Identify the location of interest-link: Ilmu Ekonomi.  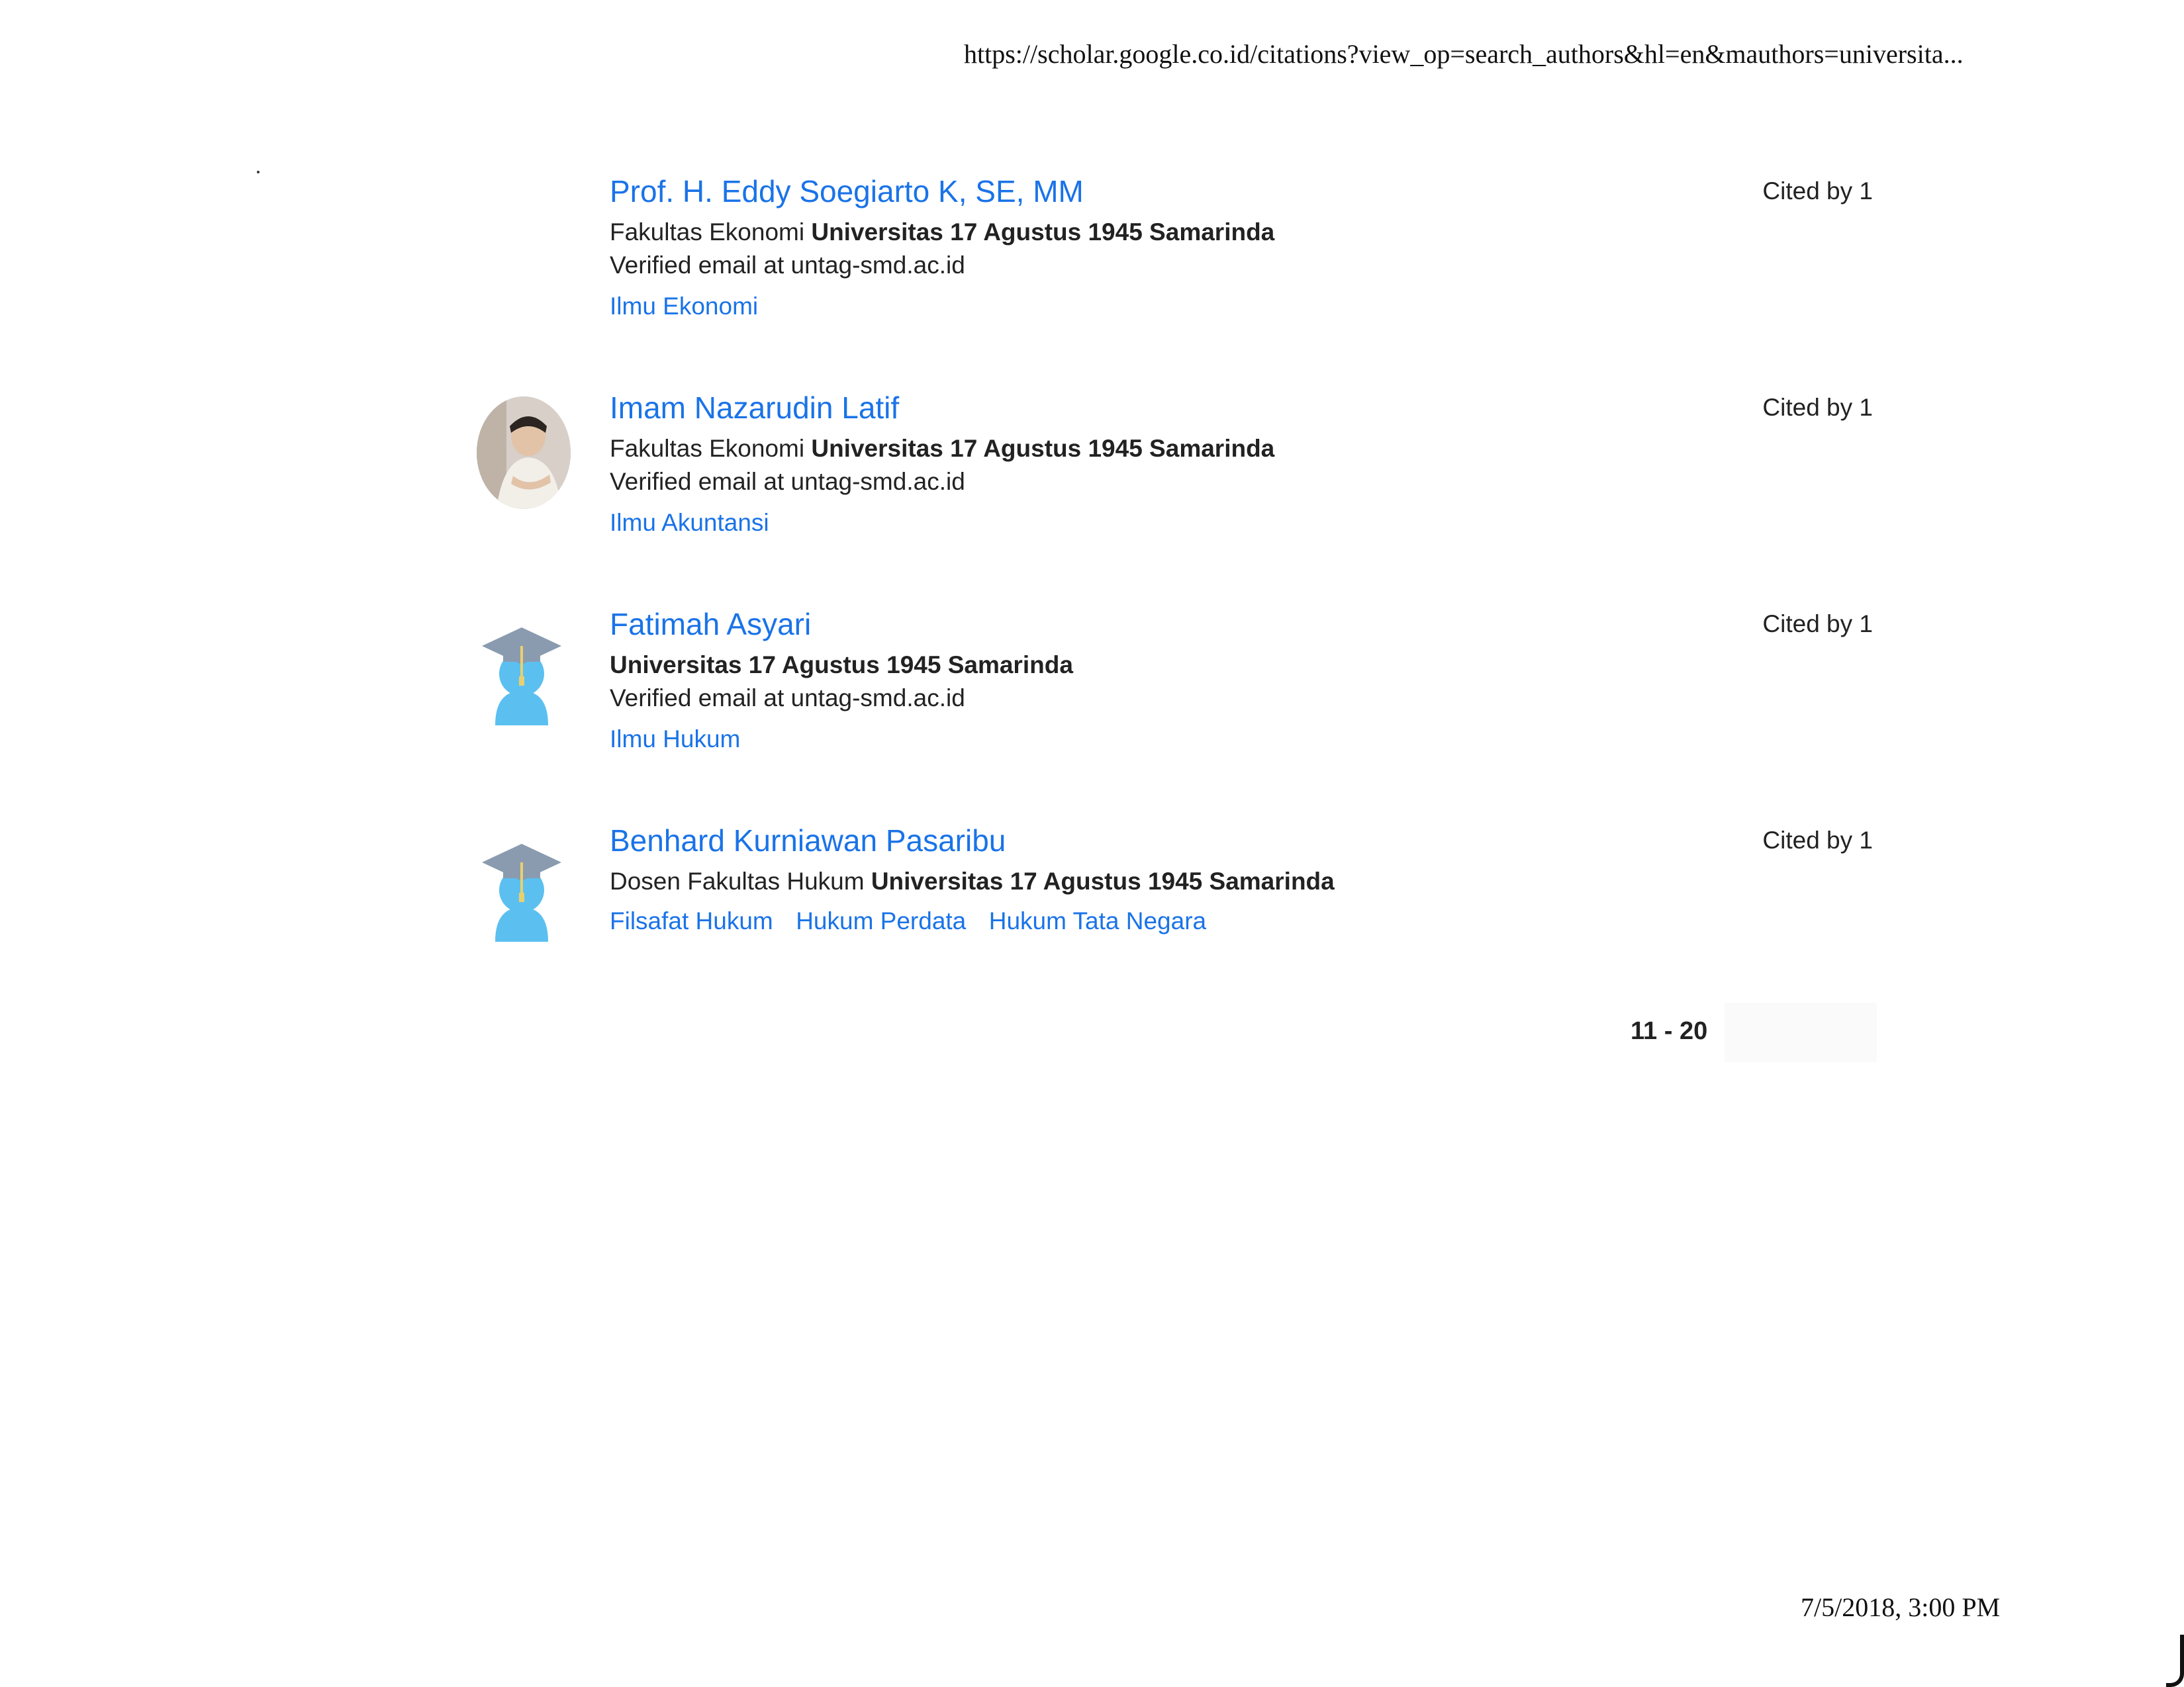
(684, 306).